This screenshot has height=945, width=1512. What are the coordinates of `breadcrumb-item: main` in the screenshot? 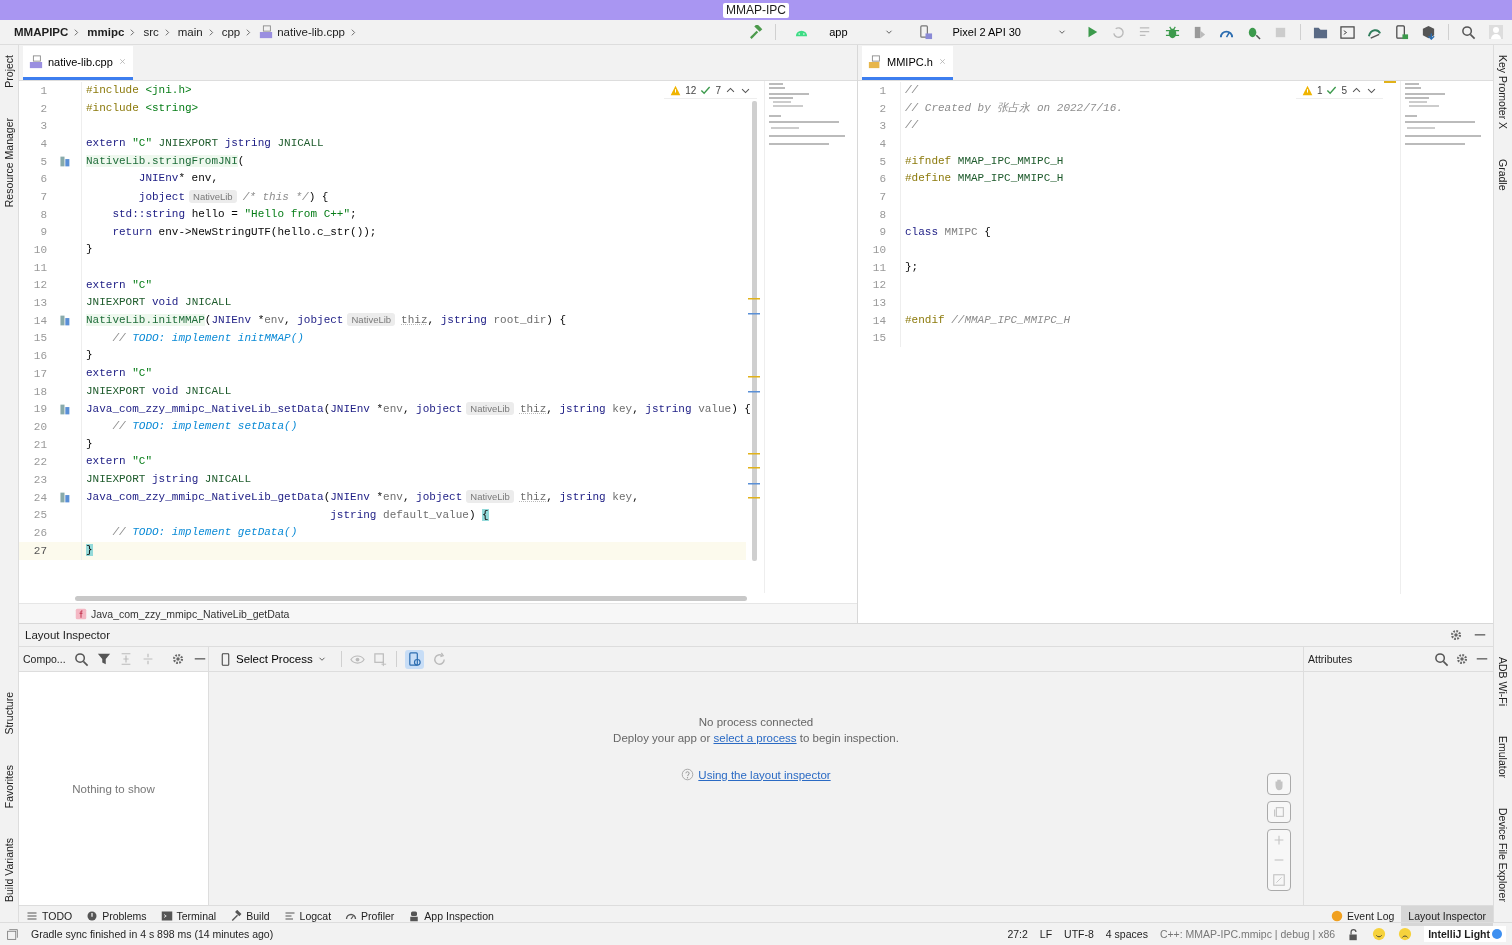 It's located at (190, 32).